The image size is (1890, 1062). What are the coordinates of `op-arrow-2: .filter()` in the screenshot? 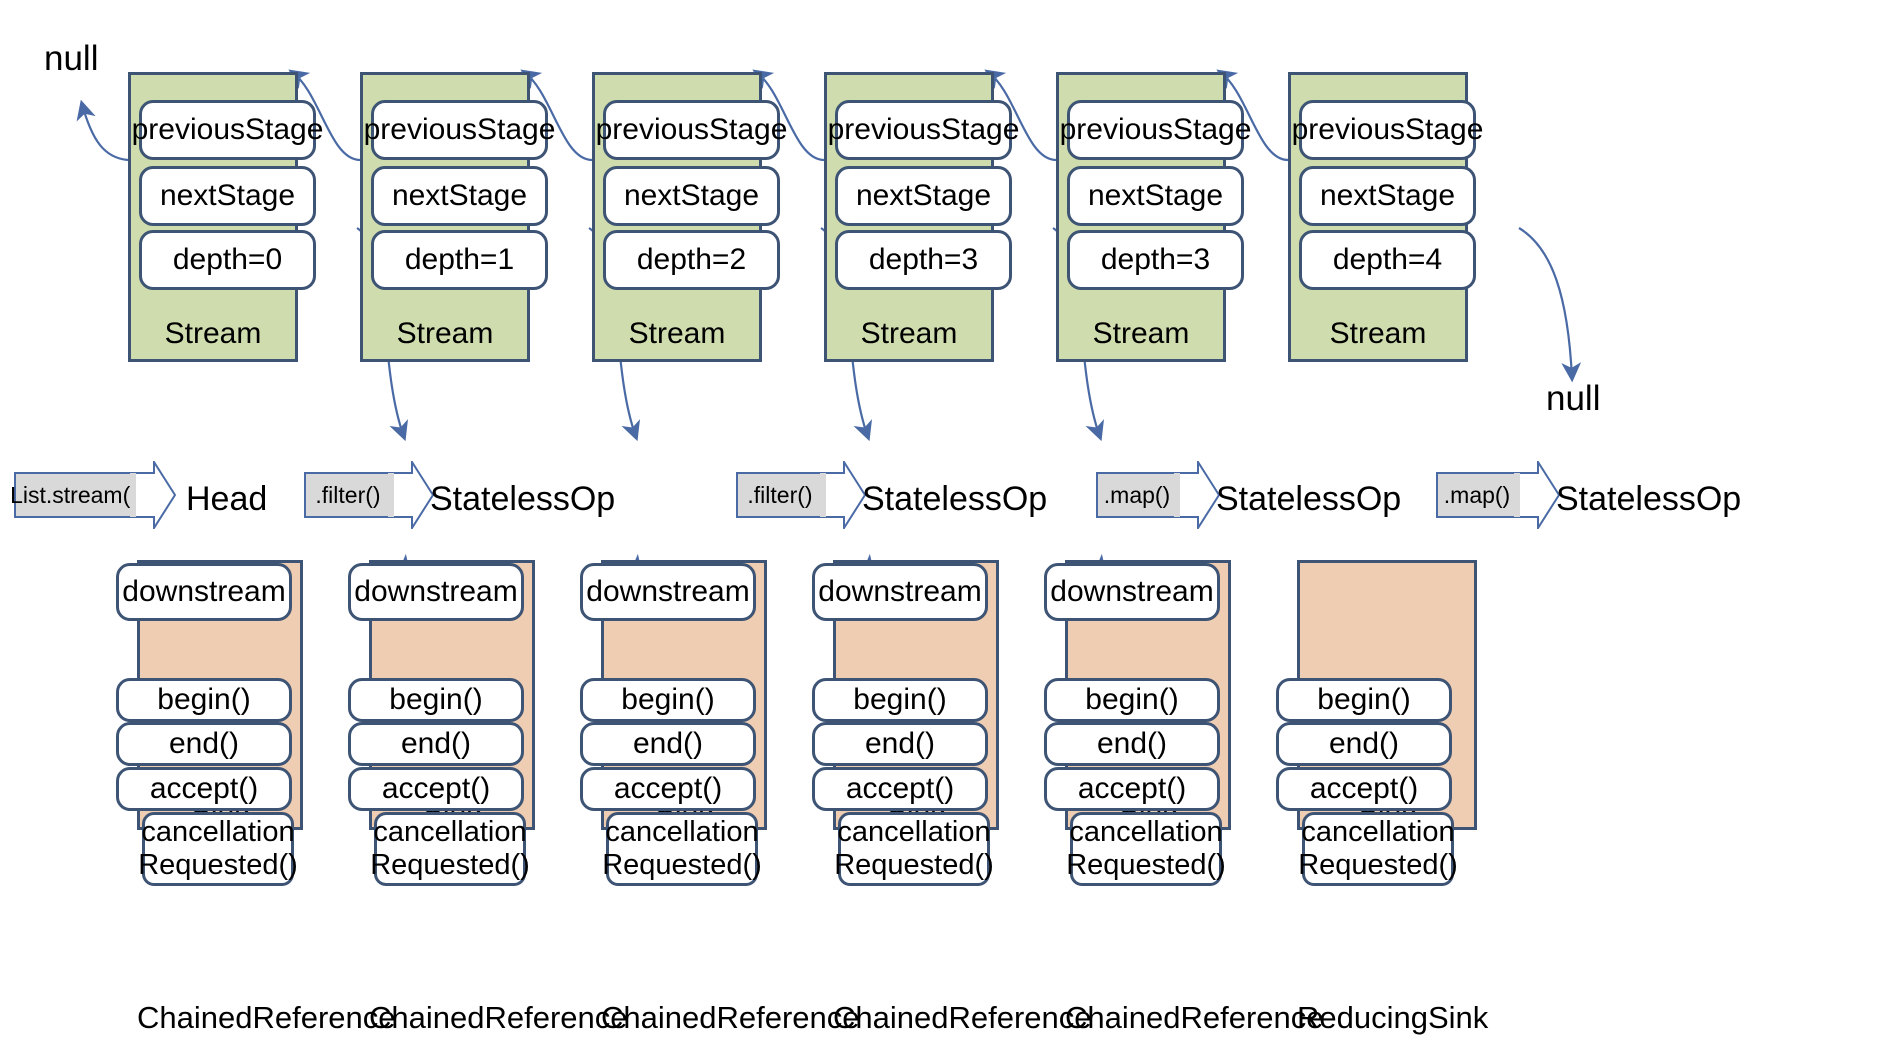 It's located at (801, 495).